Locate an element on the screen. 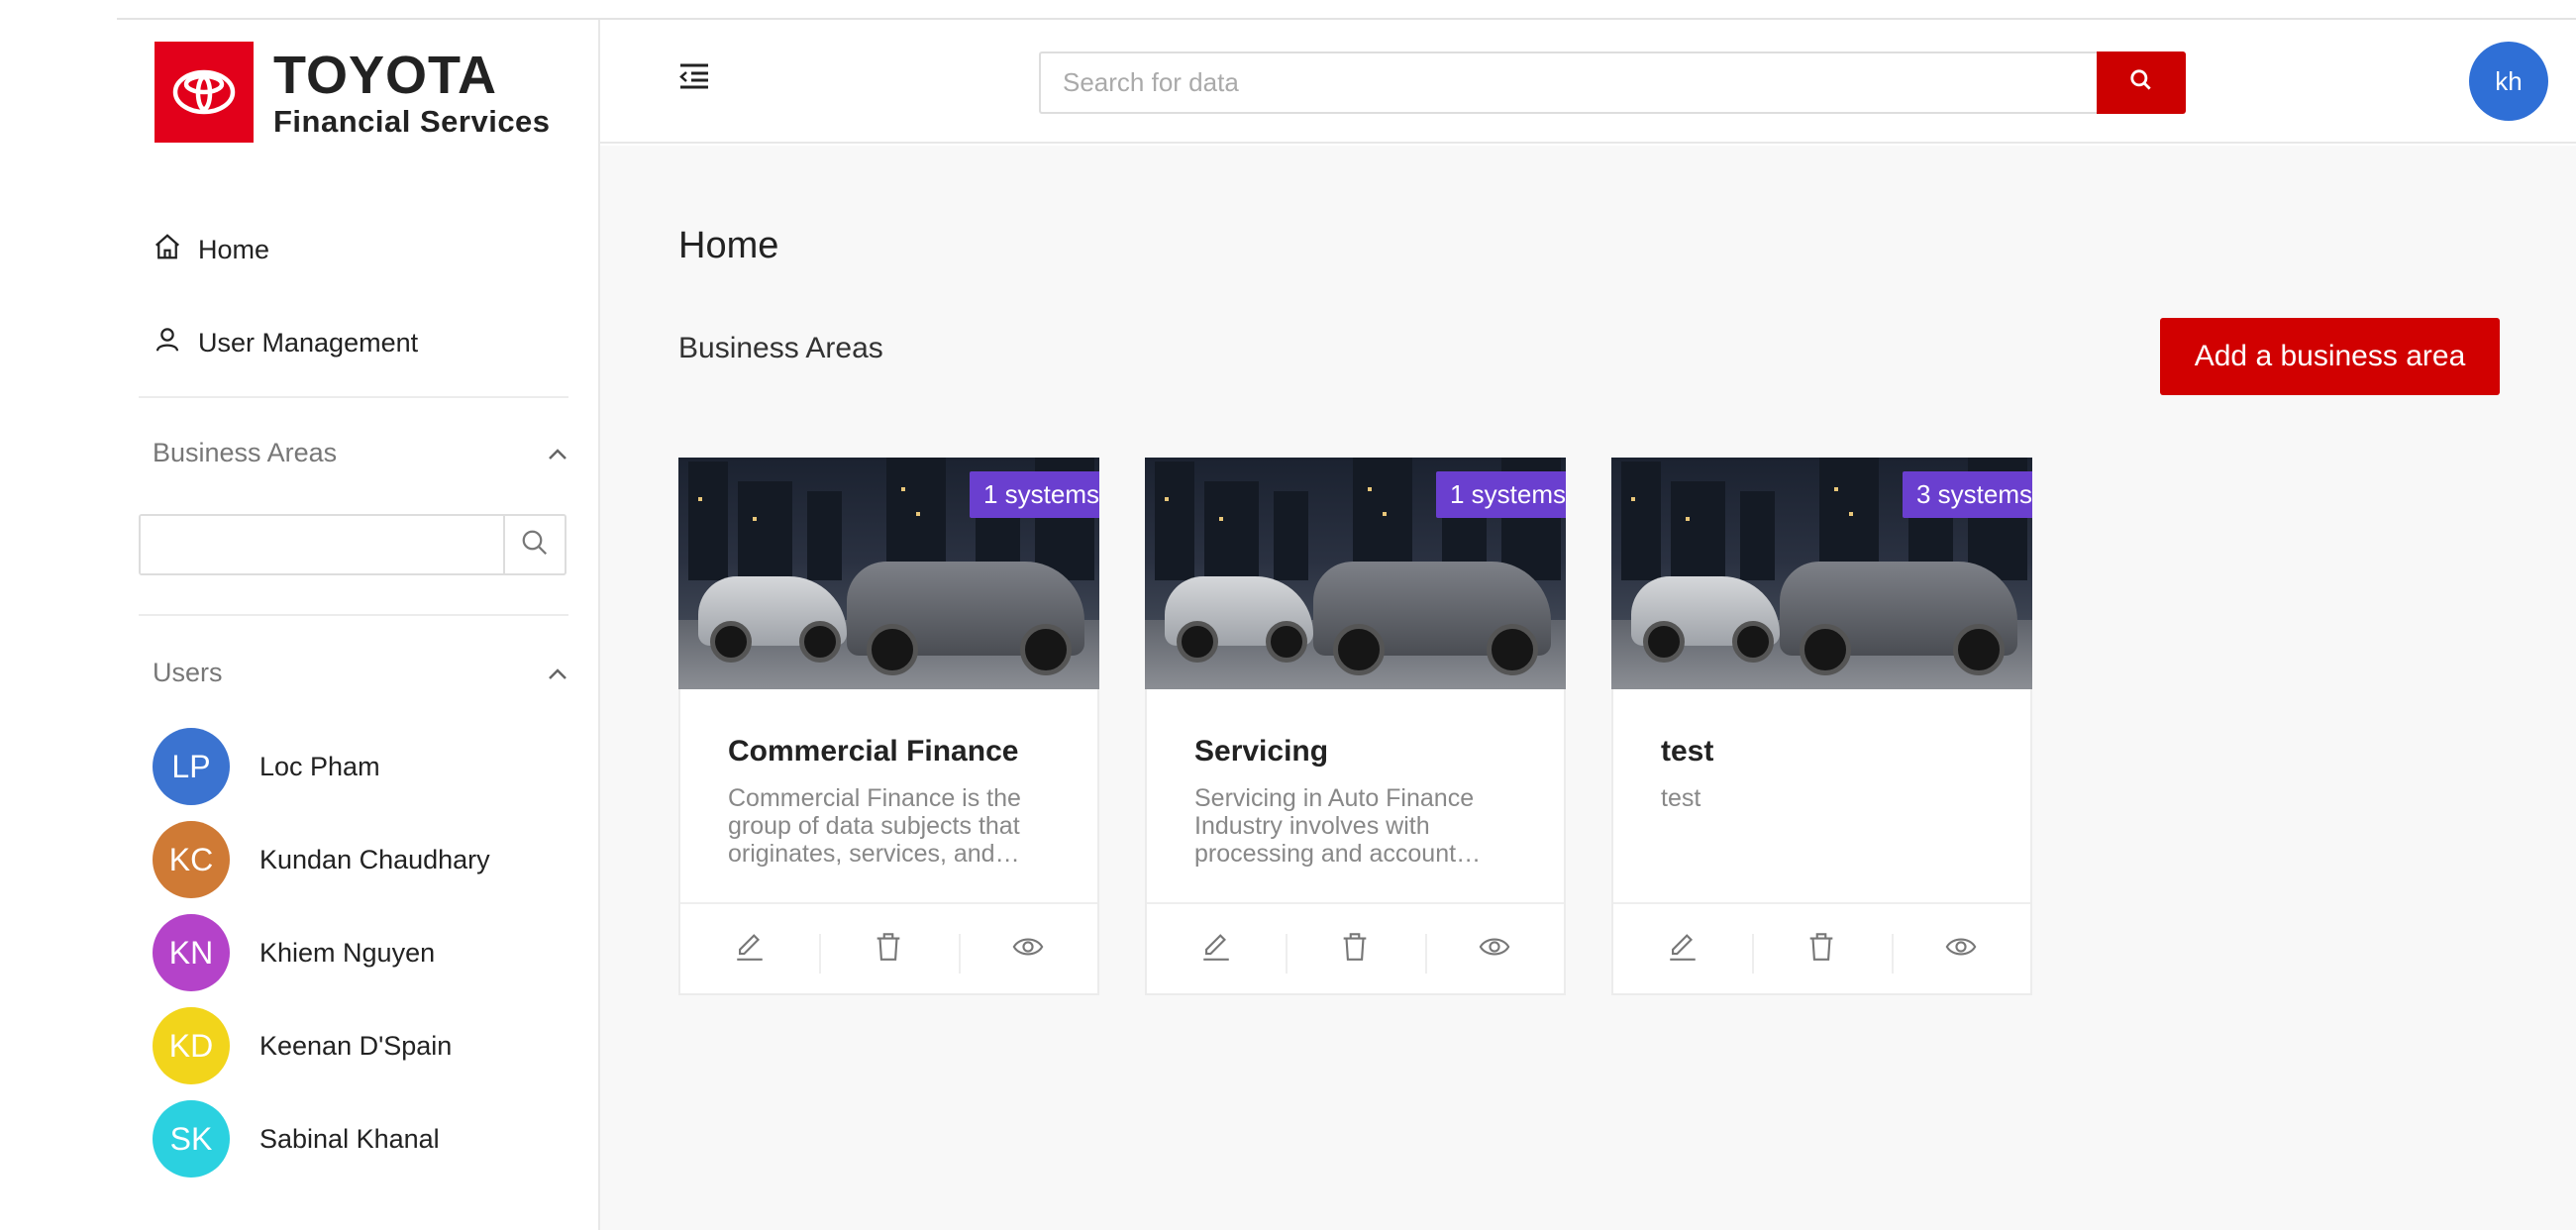 This screenshot has height=1230, width=2576. top-header: kh is located at coordinates (1588, 82).